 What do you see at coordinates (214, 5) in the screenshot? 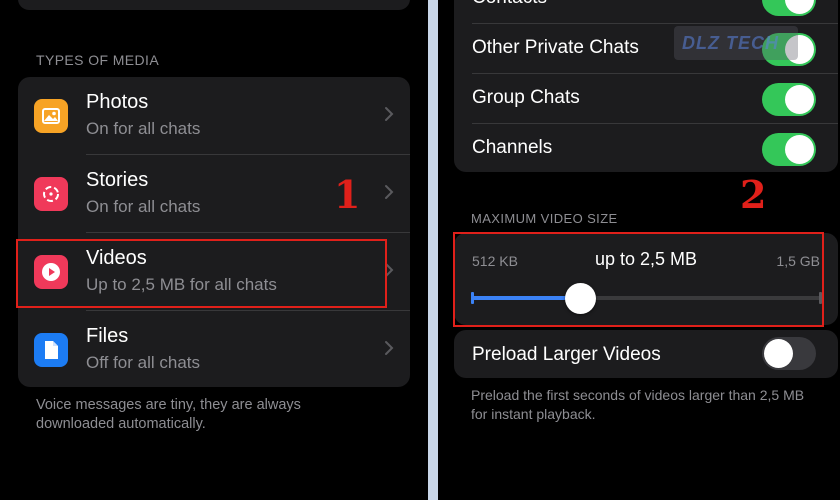
I see `top-card-remnant` at bounding box center [214, 5].